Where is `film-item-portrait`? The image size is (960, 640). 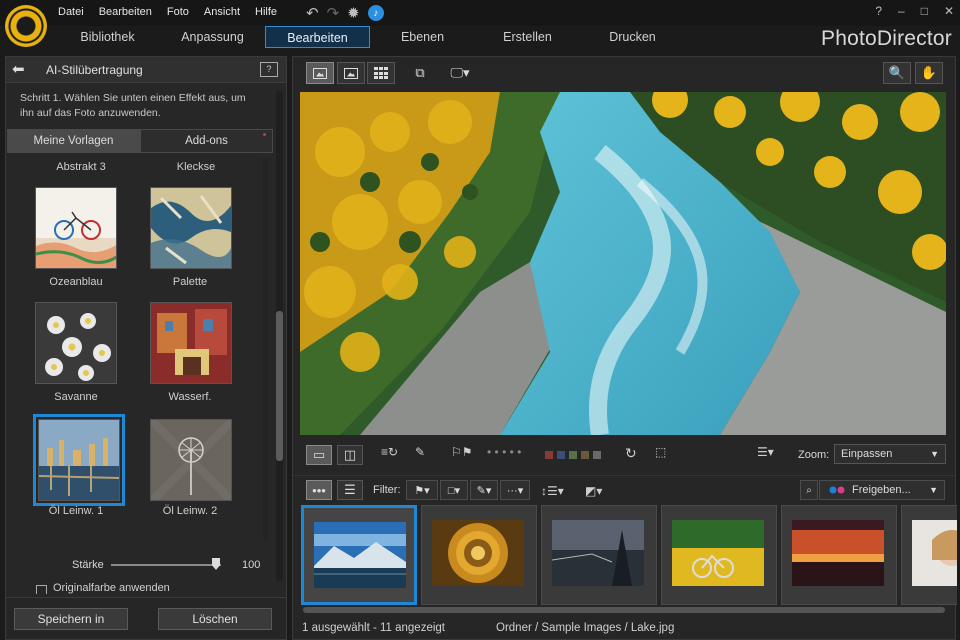 film-item-portrait is located at coordinates (929, 555).